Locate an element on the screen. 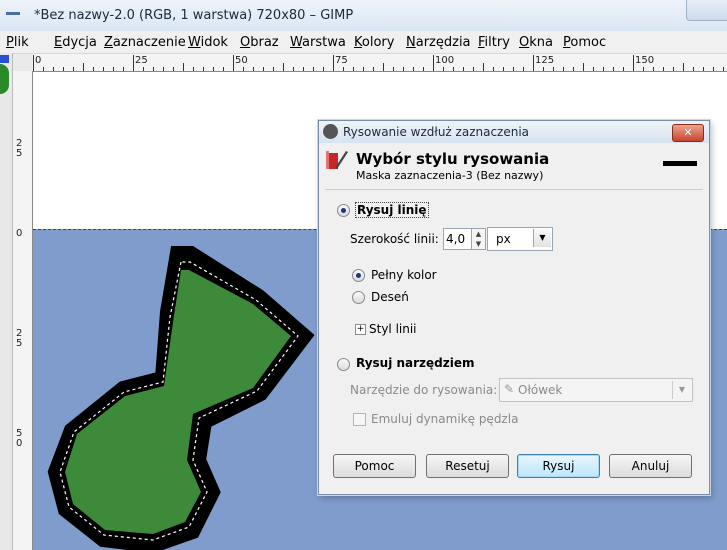 This screenshot has height=550, width=727. menu-warstwa: Warstwa is located at coordinates (318, 42).